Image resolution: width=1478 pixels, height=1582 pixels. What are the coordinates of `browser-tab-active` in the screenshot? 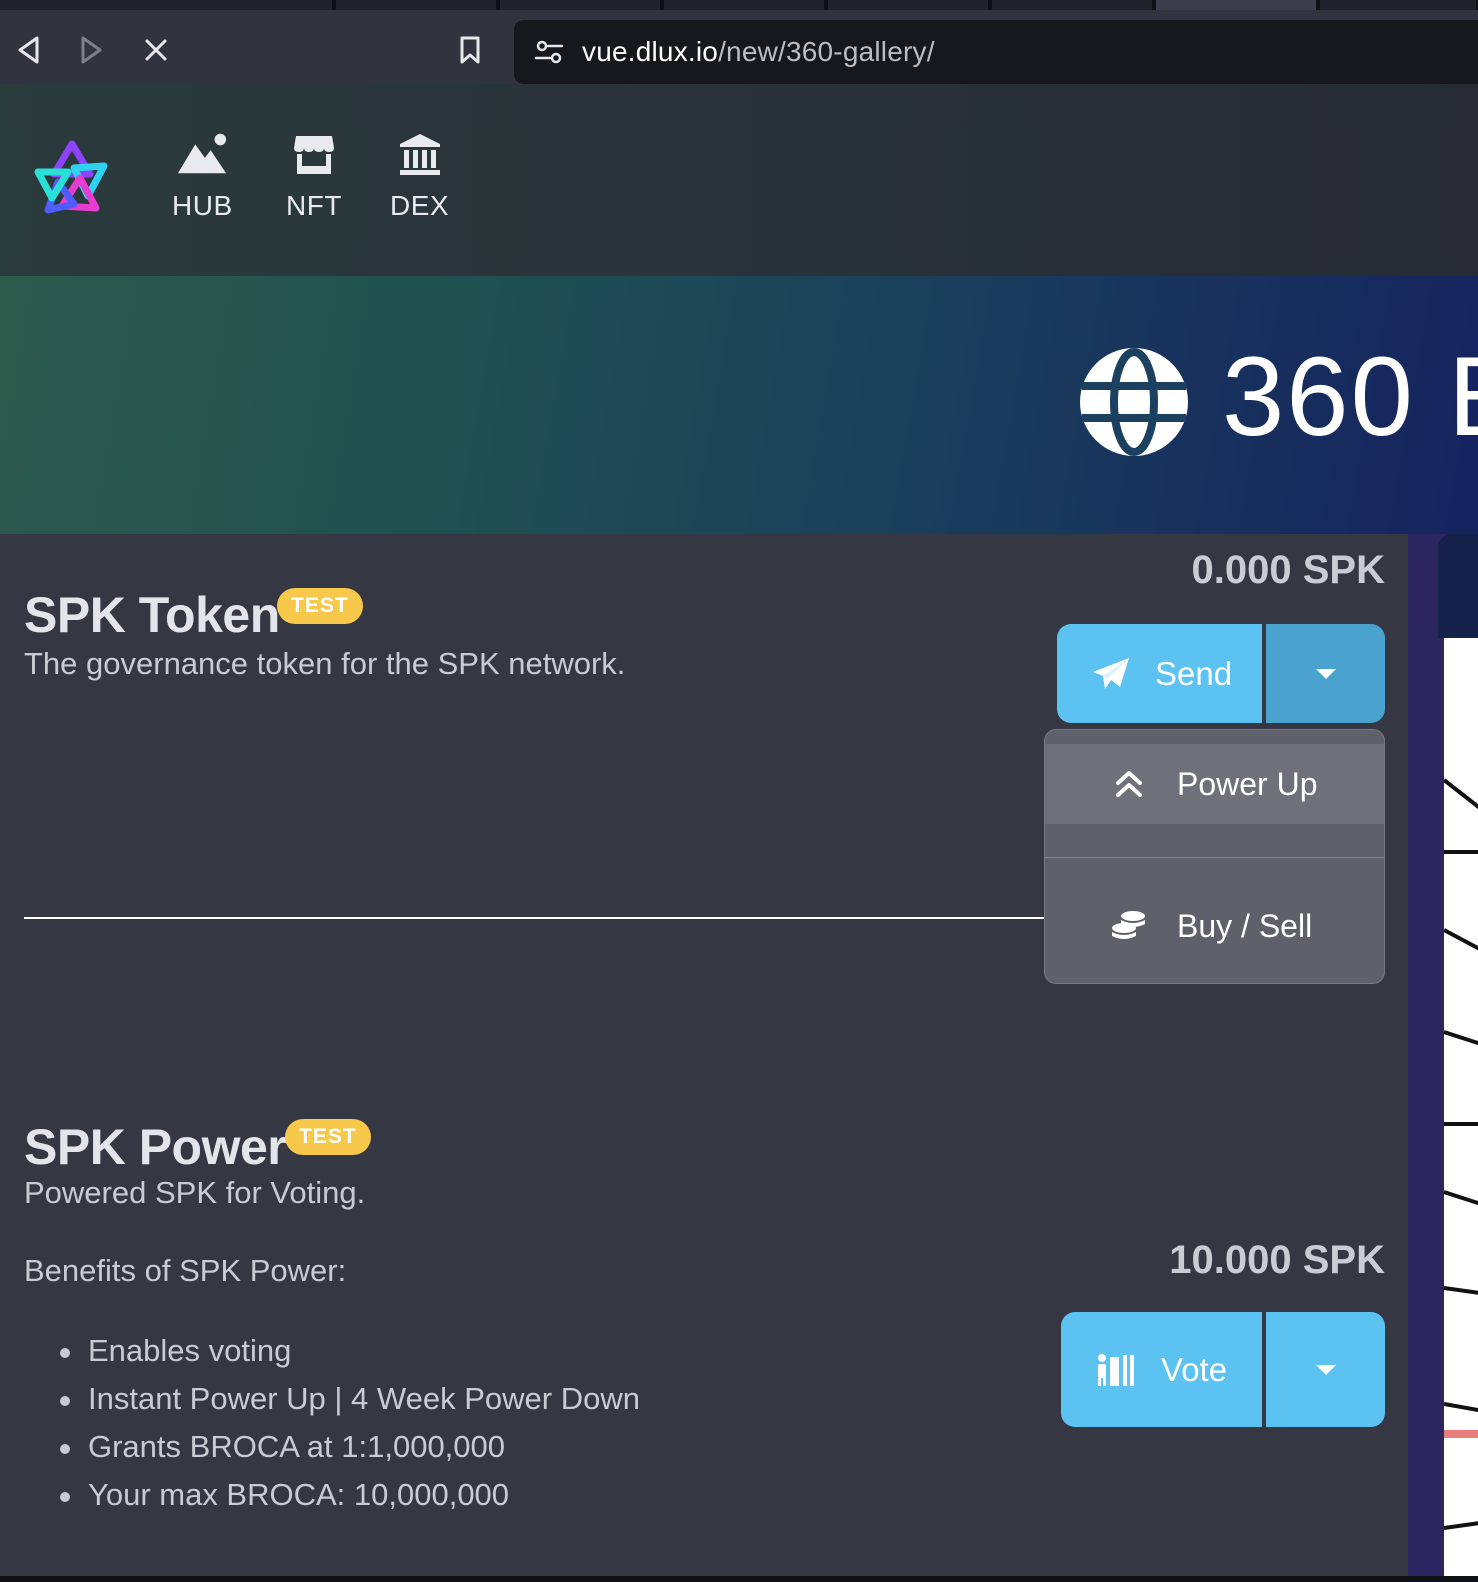 It's located at (1237, 5).